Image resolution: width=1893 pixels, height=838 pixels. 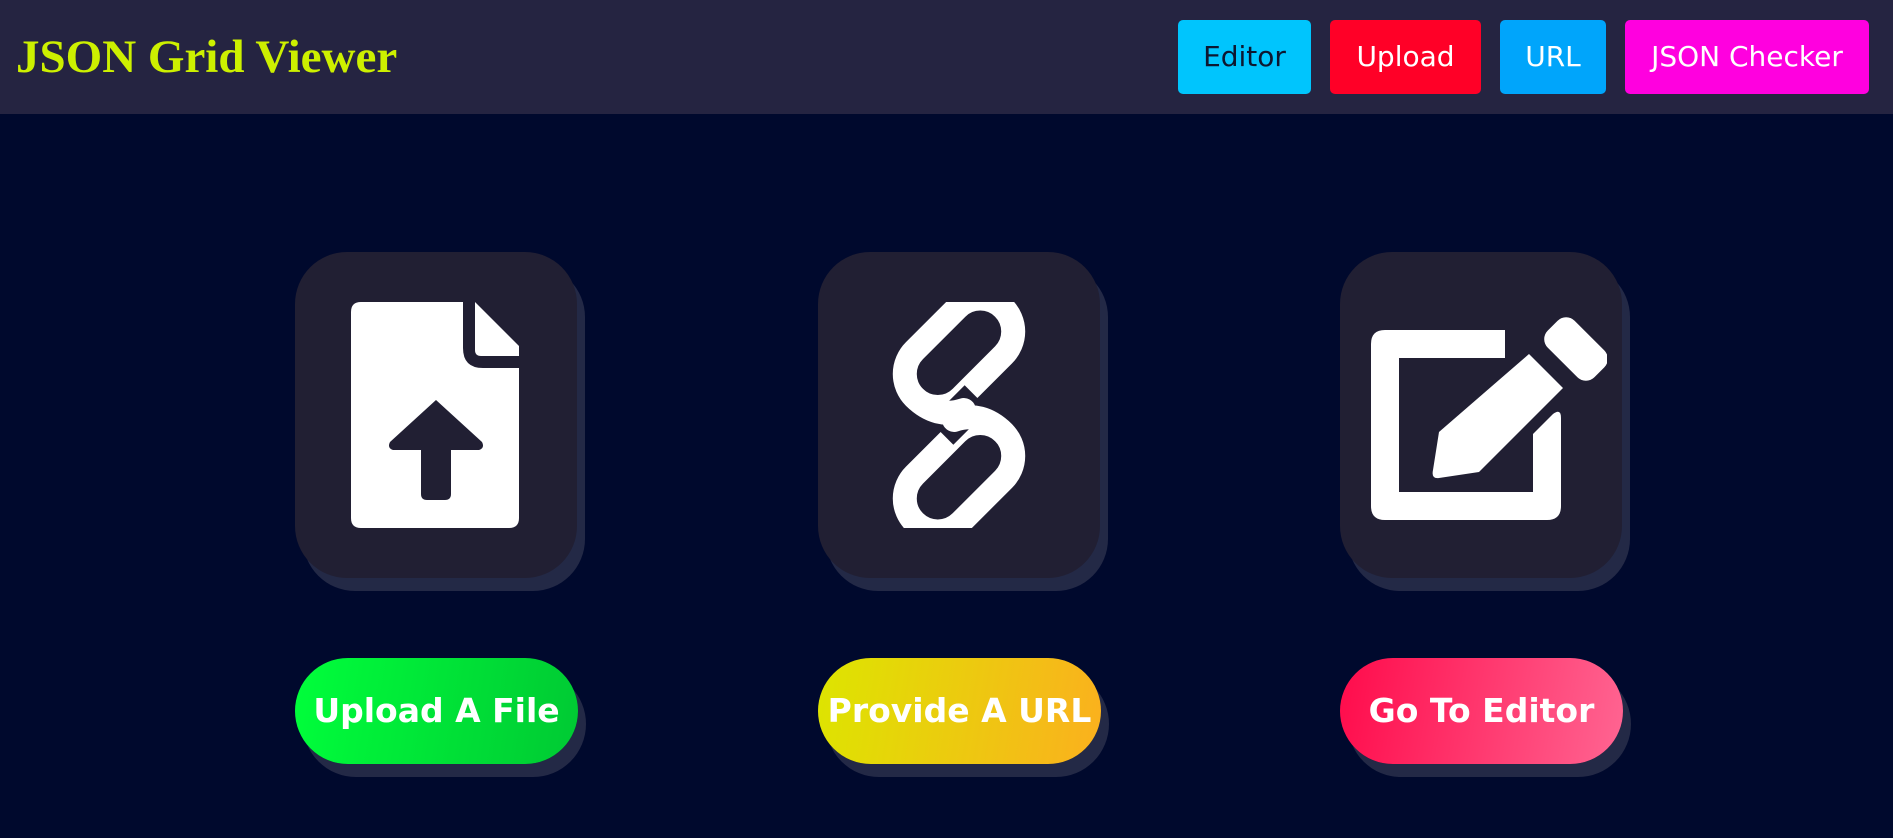 I want to click on nav-editor-button: Editor, so click(x=1244, y=57).